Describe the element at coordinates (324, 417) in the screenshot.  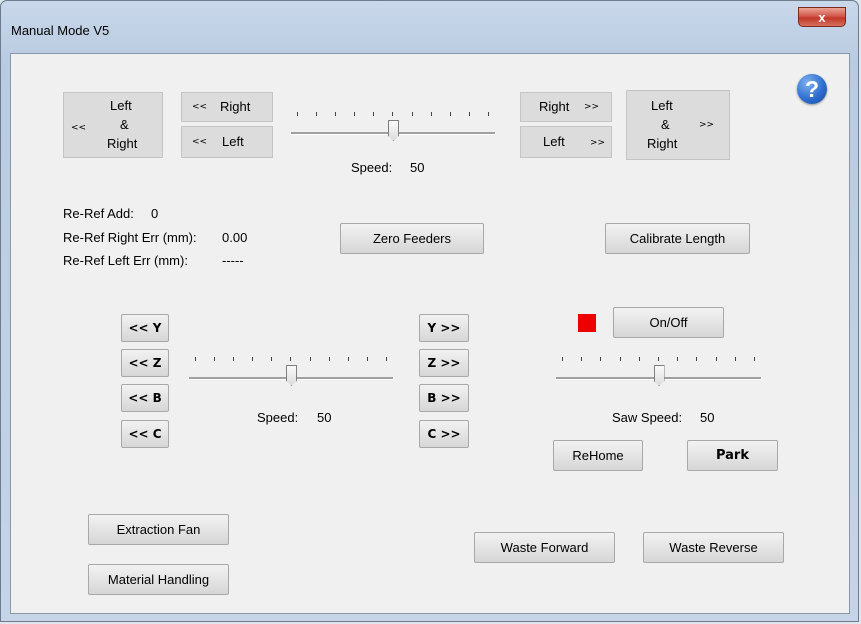
I see `axis-speed-value: 50` at that location.